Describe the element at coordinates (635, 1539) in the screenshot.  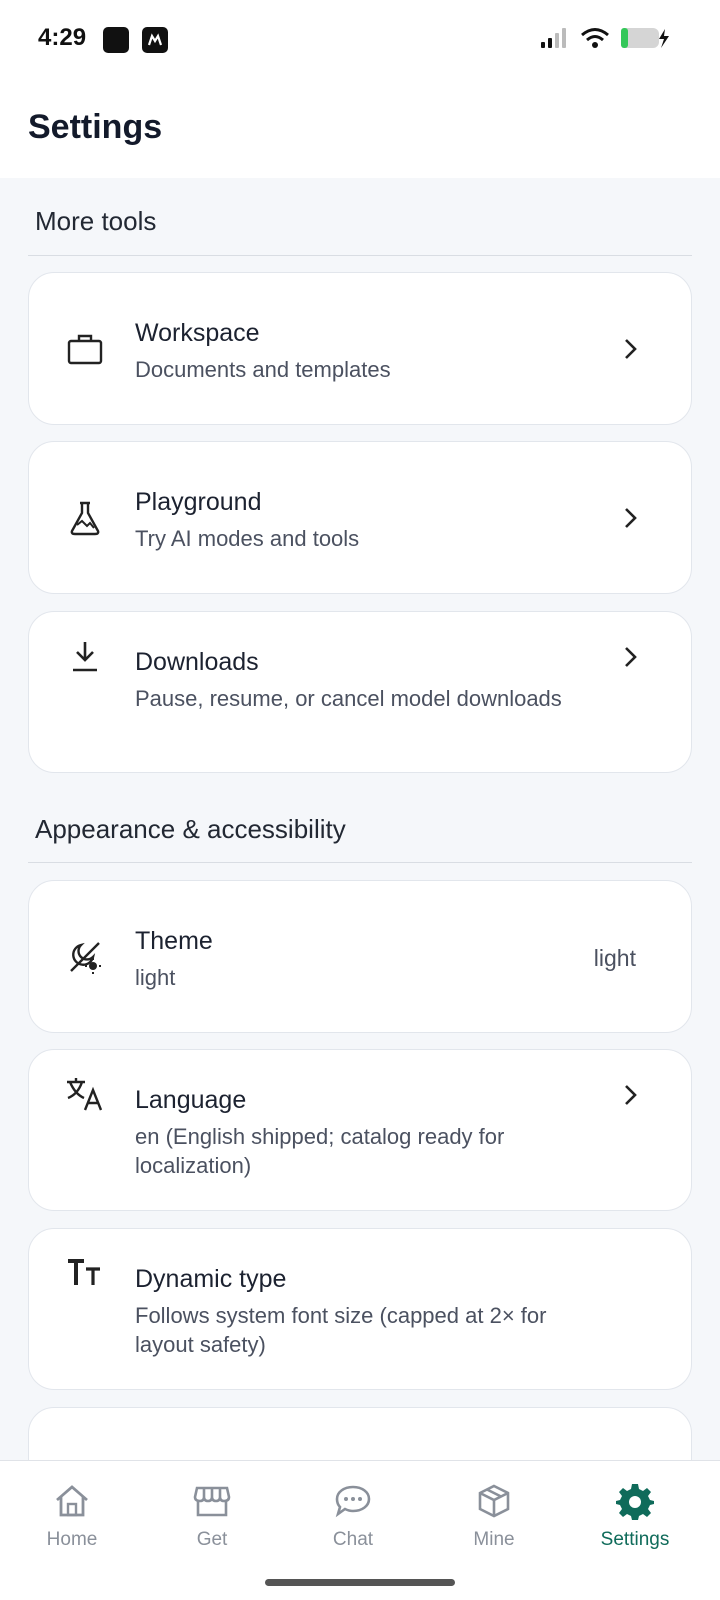
I see `tab-label: Settings` at that location.